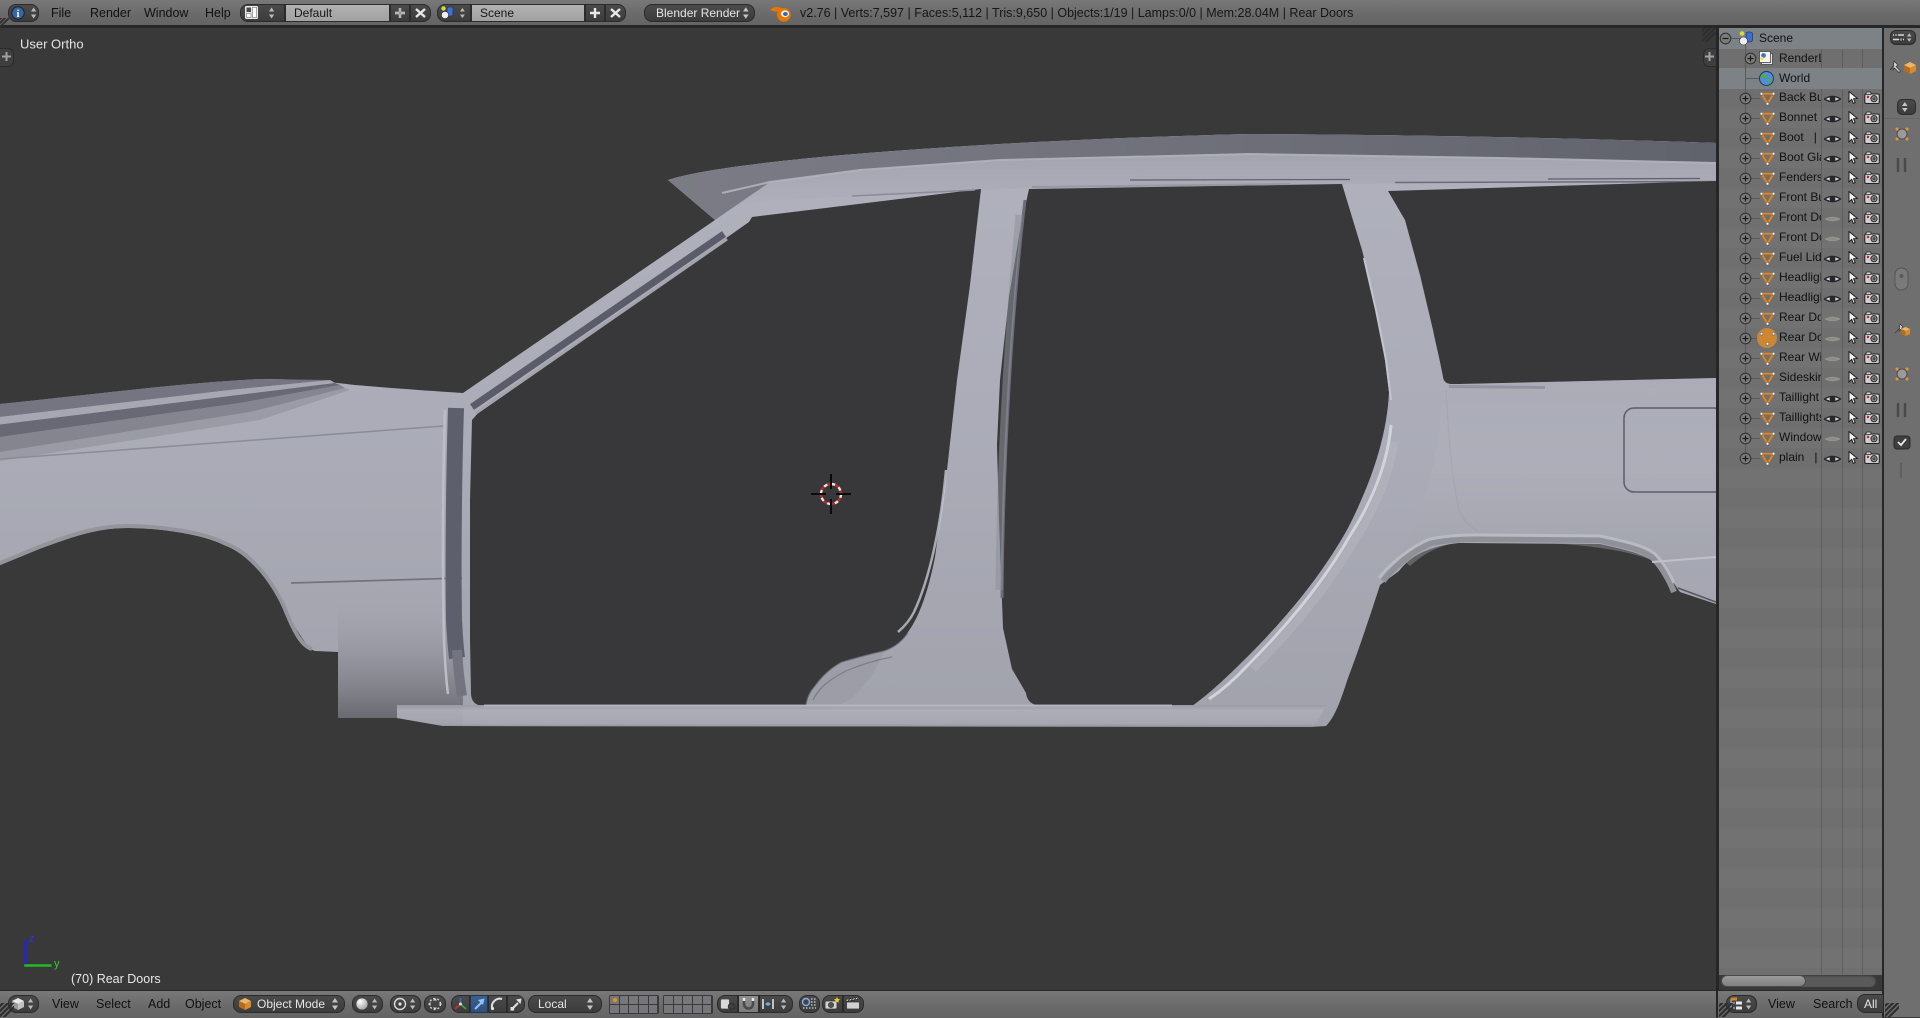 The height and width of the screenshot is (1018, 1920). Describe the element at coordinates (57, 964) in the screenshot. I see `svg-text: y` at that location.